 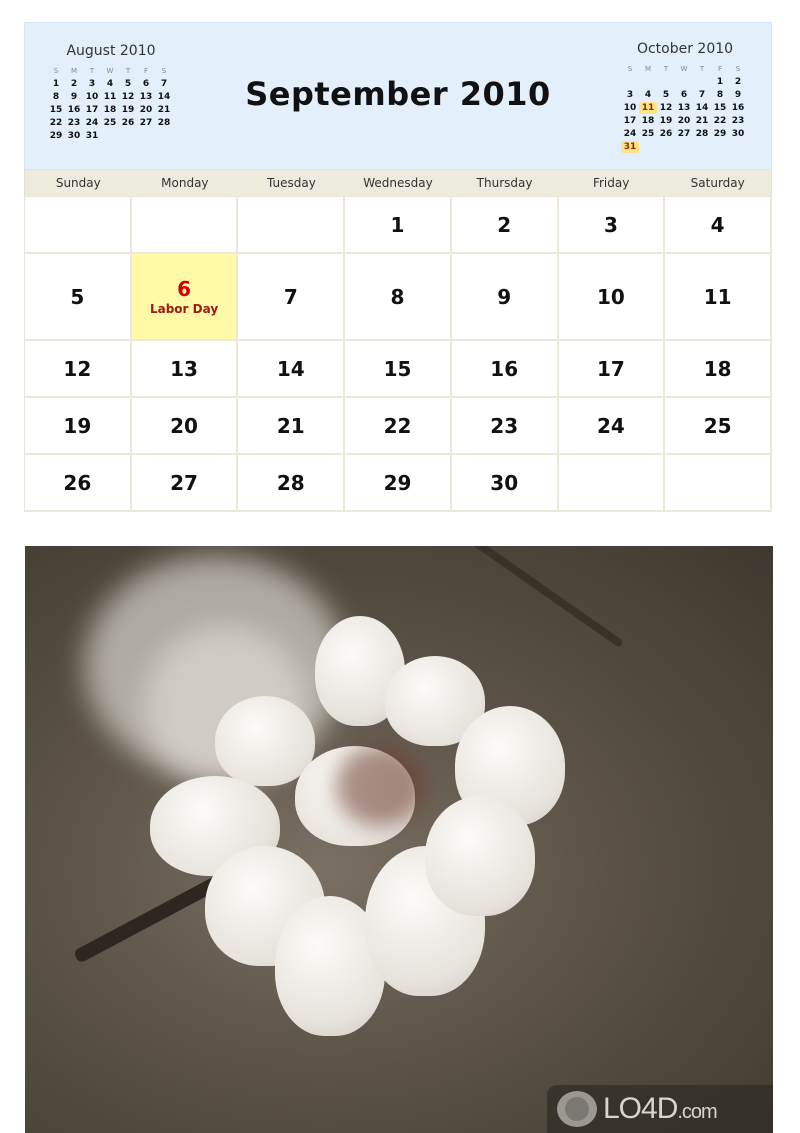 What do you see at coordinates (648, 95) in the screenshot?
I see `mini-day: 4` at bounding box center [648, 95].